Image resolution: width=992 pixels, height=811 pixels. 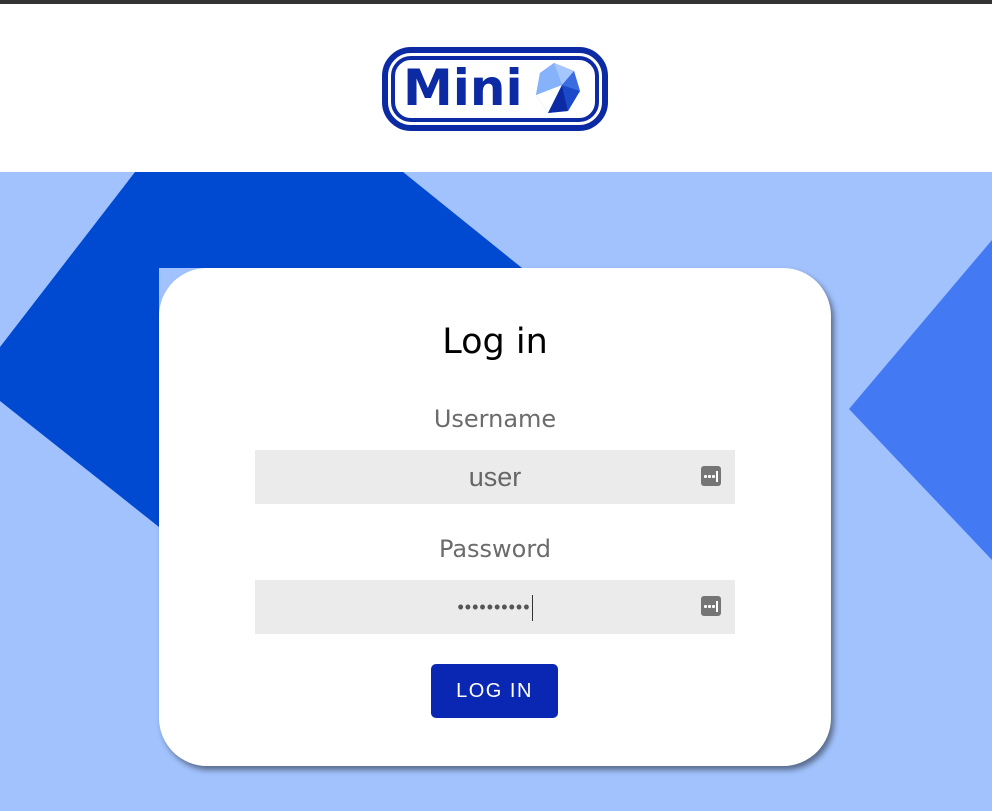 What do you see at coordinates (494, 691) in the screenshot?
I see `login-button: LOG IN` at bounding box center [494, 691].